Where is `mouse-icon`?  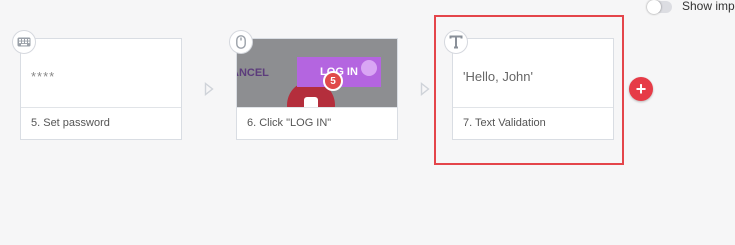
mouse-icon is located at coordinates (241, 42).